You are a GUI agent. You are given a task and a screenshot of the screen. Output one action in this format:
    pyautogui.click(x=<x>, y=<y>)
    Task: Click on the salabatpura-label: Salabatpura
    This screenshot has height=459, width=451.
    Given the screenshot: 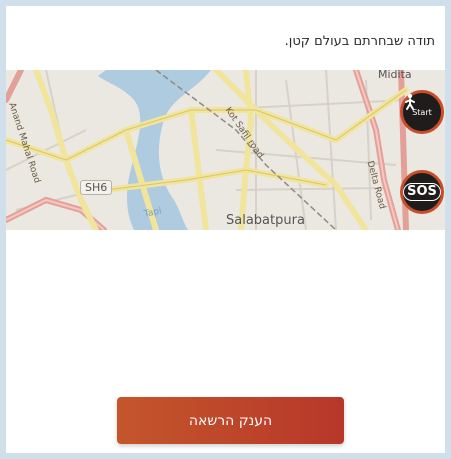 What is the action you would take?
    pyautogui.click(x=265, y=220)
    